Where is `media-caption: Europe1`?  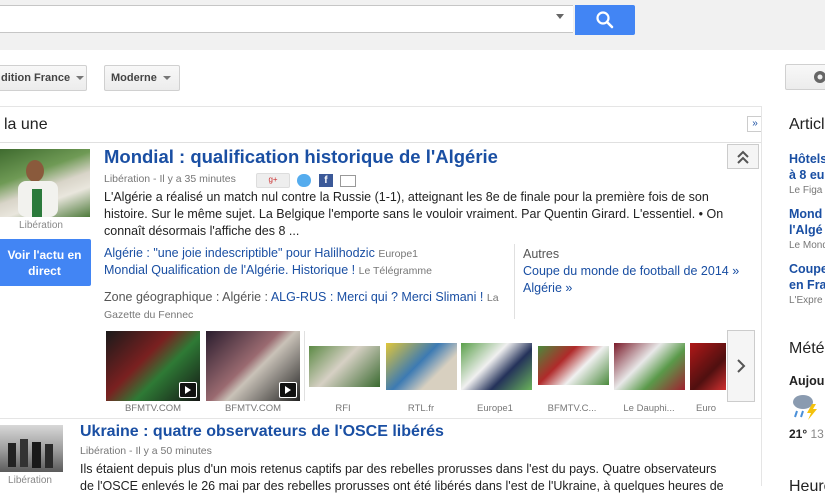
media-caption: Europe1 is located at coordinates (495, 408).